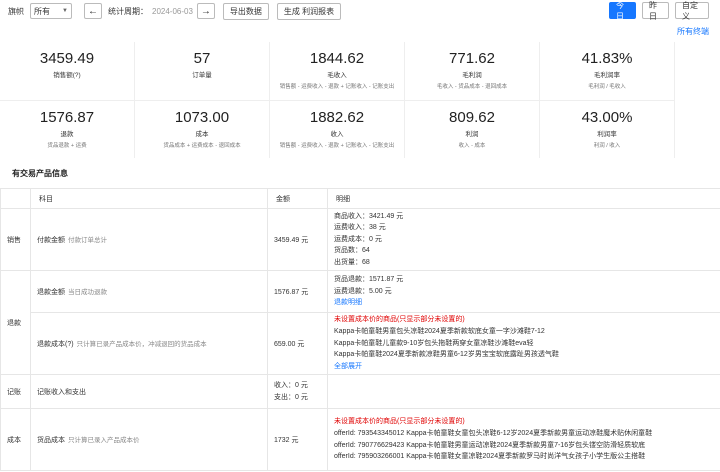 This screenshot has height=472, width=720. What do you see at coordinates (360, 228) in the screenshot?
I see `detail-line: 运费收入：38 元` at bounding box center [360, 228].